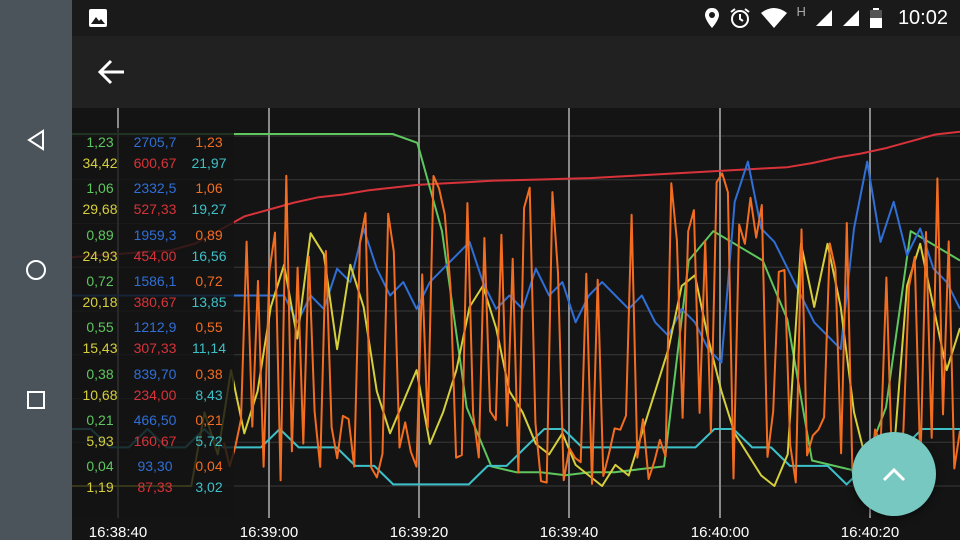 Image resolution: width=960 pixels, height=540 pixels. Describe the element at coordinates (269, 532) in the screenshot. I see `time-axis-tick-label: 16:39:00` at that location.